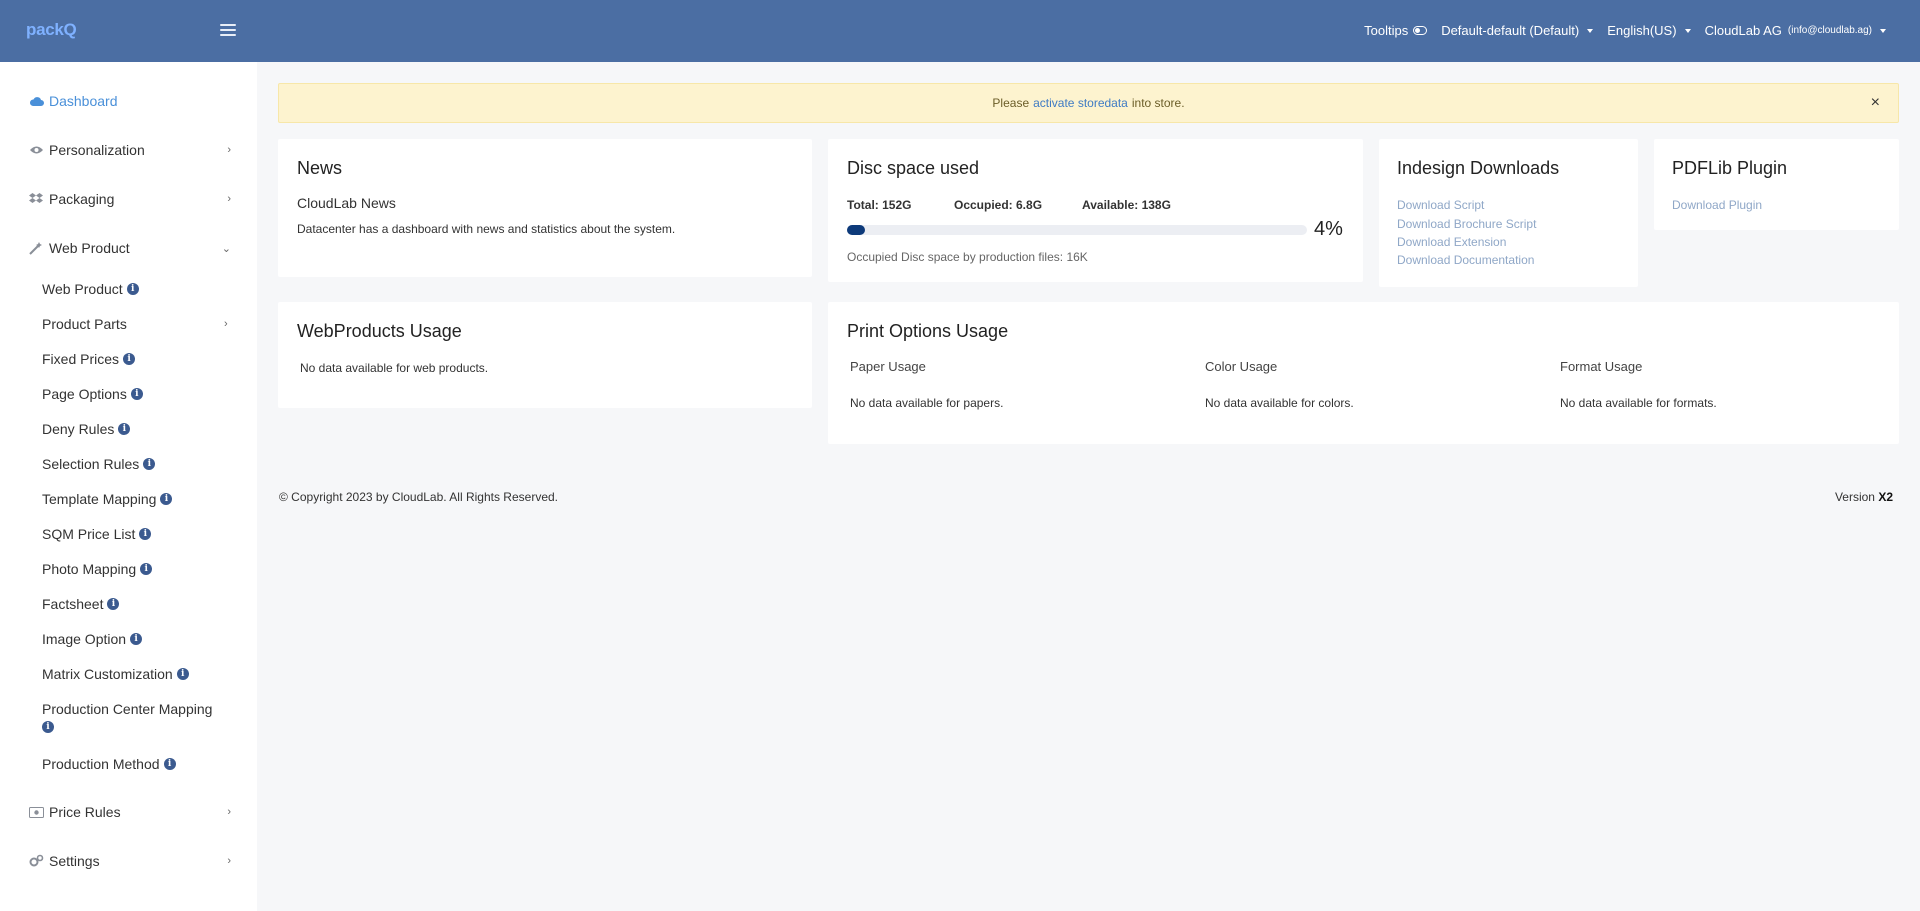 The width and height of the screenshot is (1920, 911). What do you see at coordinates (1730, 168) in the screenshot?
I see `pdflib-title: PDFLib Plugin` at bounding box center [1730, 168].